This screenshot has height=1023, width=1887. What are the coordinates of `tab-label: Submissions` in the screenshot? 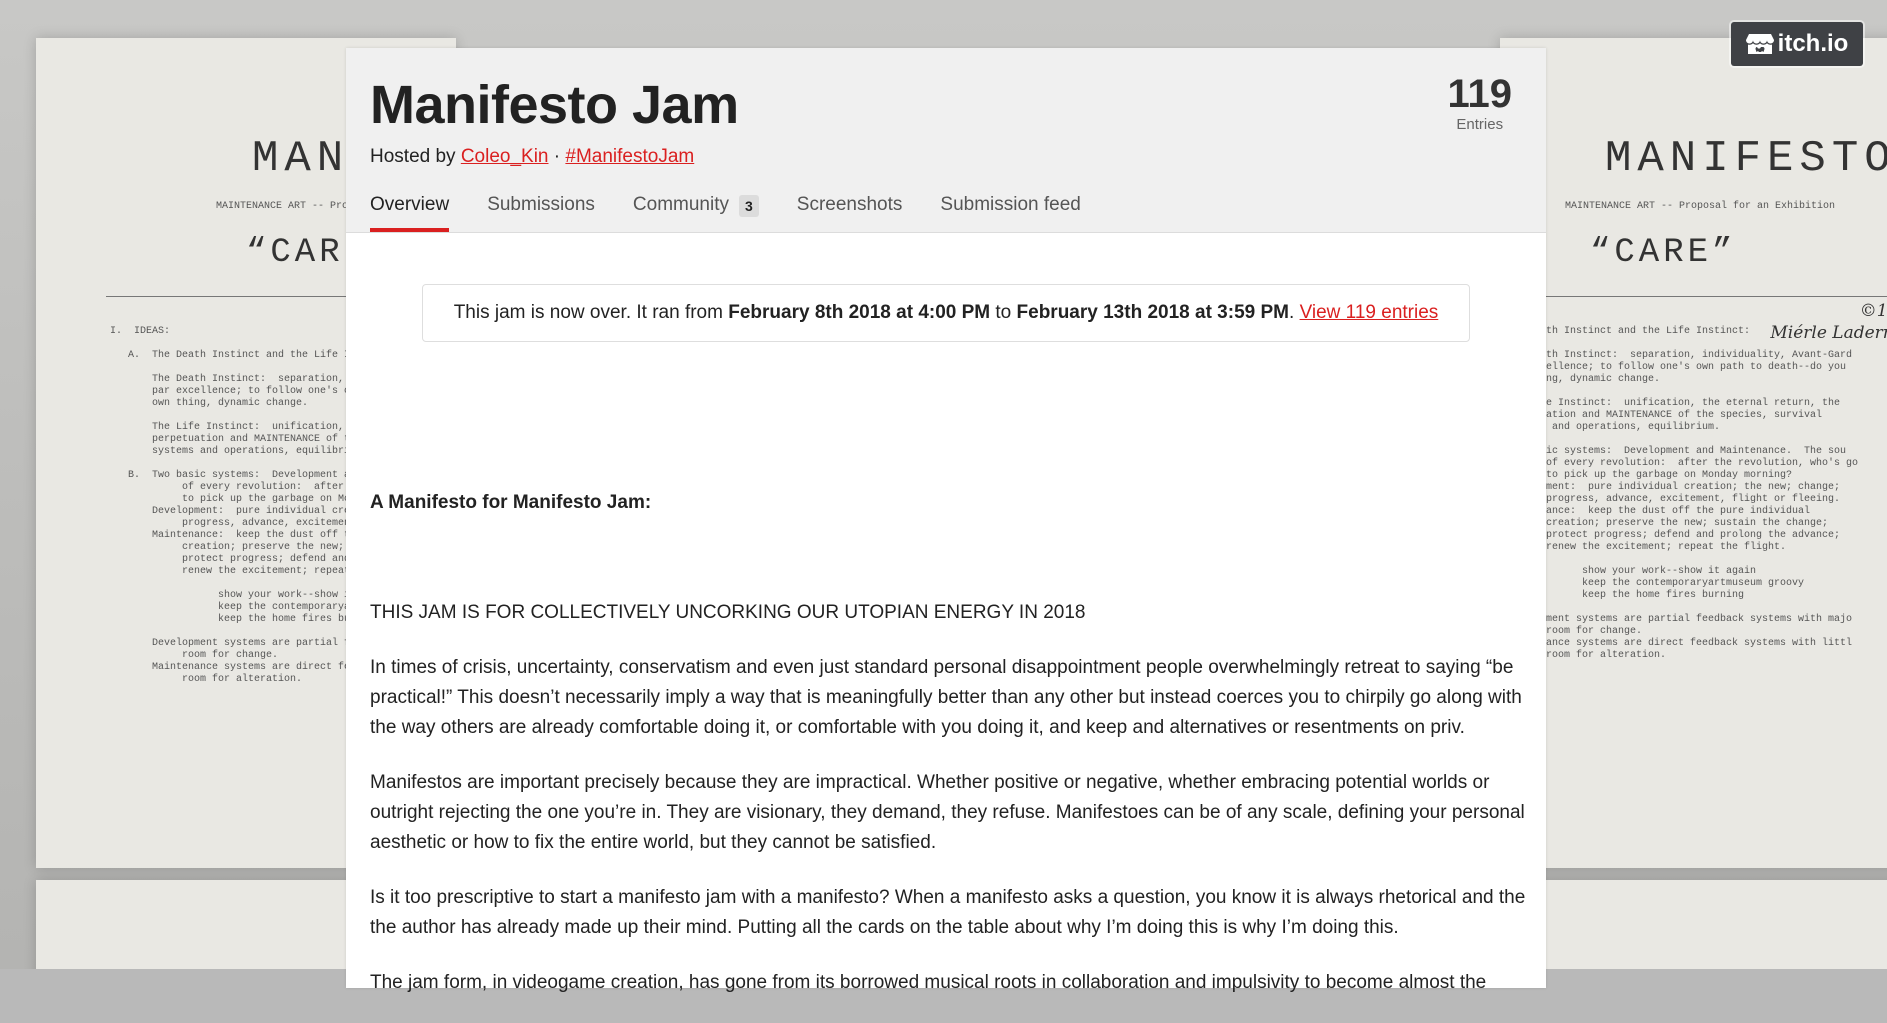 It's located at (541, 204).